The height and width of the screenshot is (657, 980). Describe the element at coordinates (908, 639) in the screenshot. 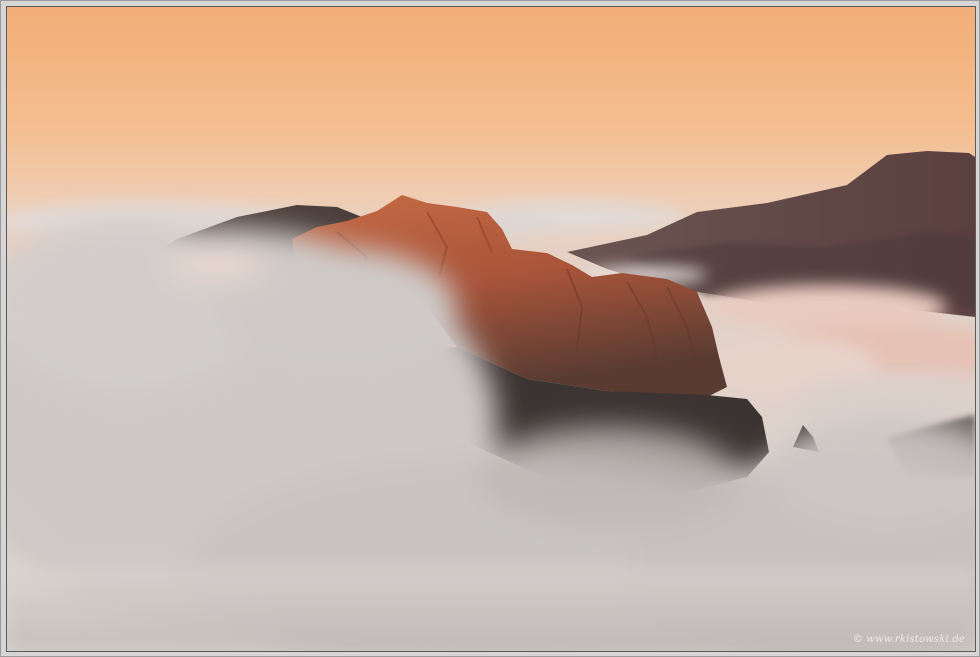

I see `watermark: © www.rkistowski.de` at that location.